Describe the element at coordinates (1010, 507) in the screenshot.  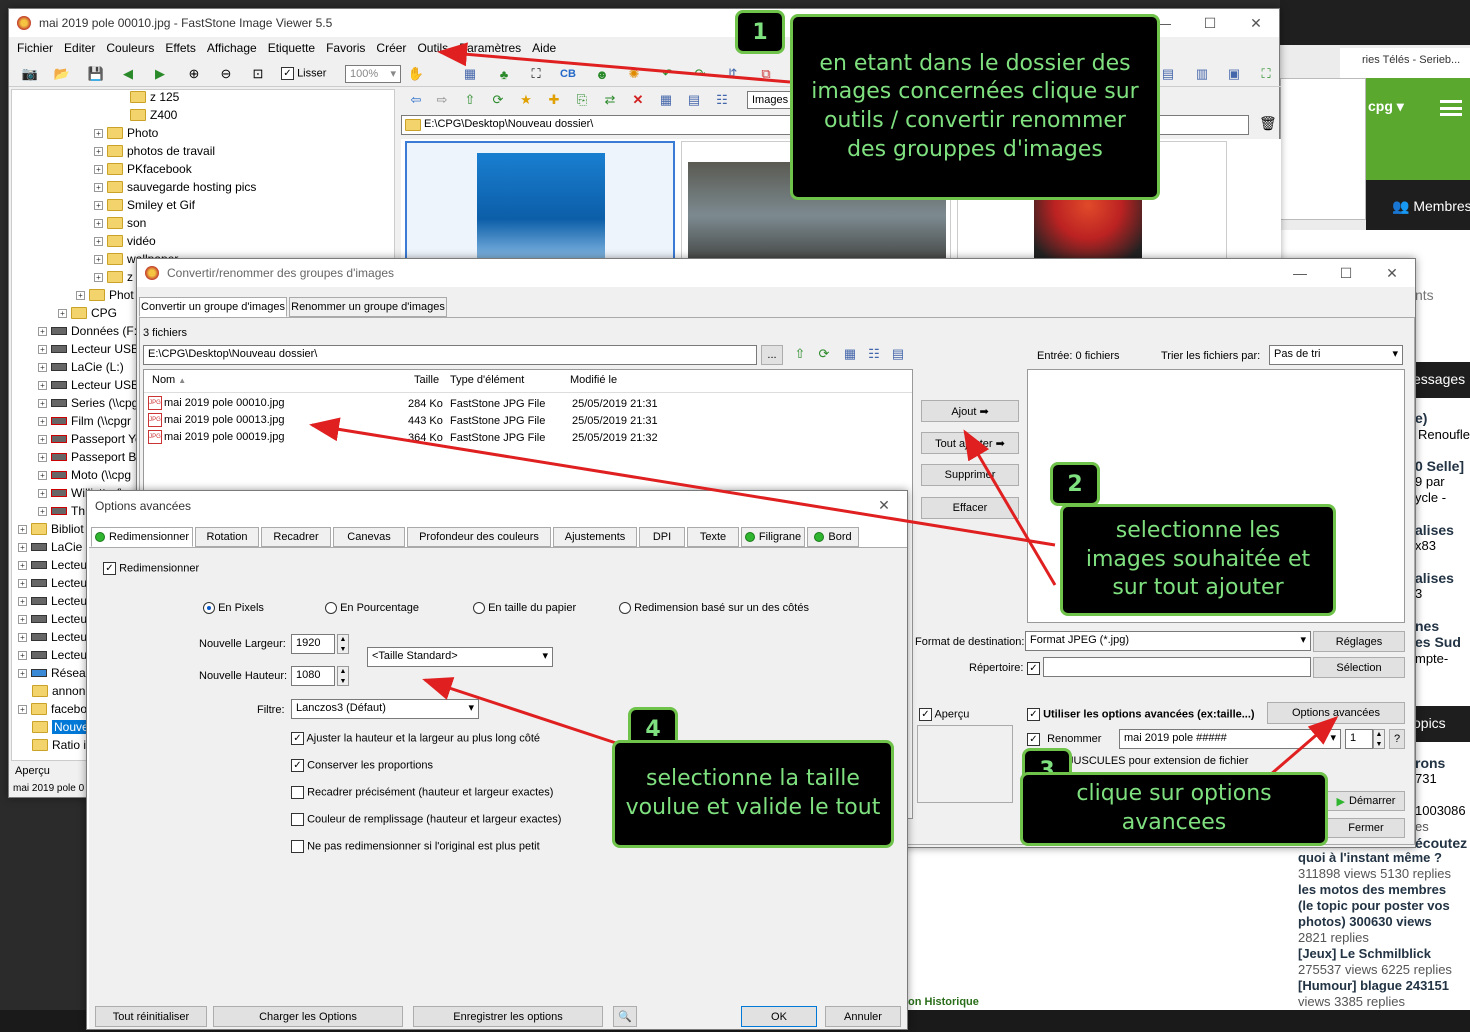
I see `arrow-2b` at that location.